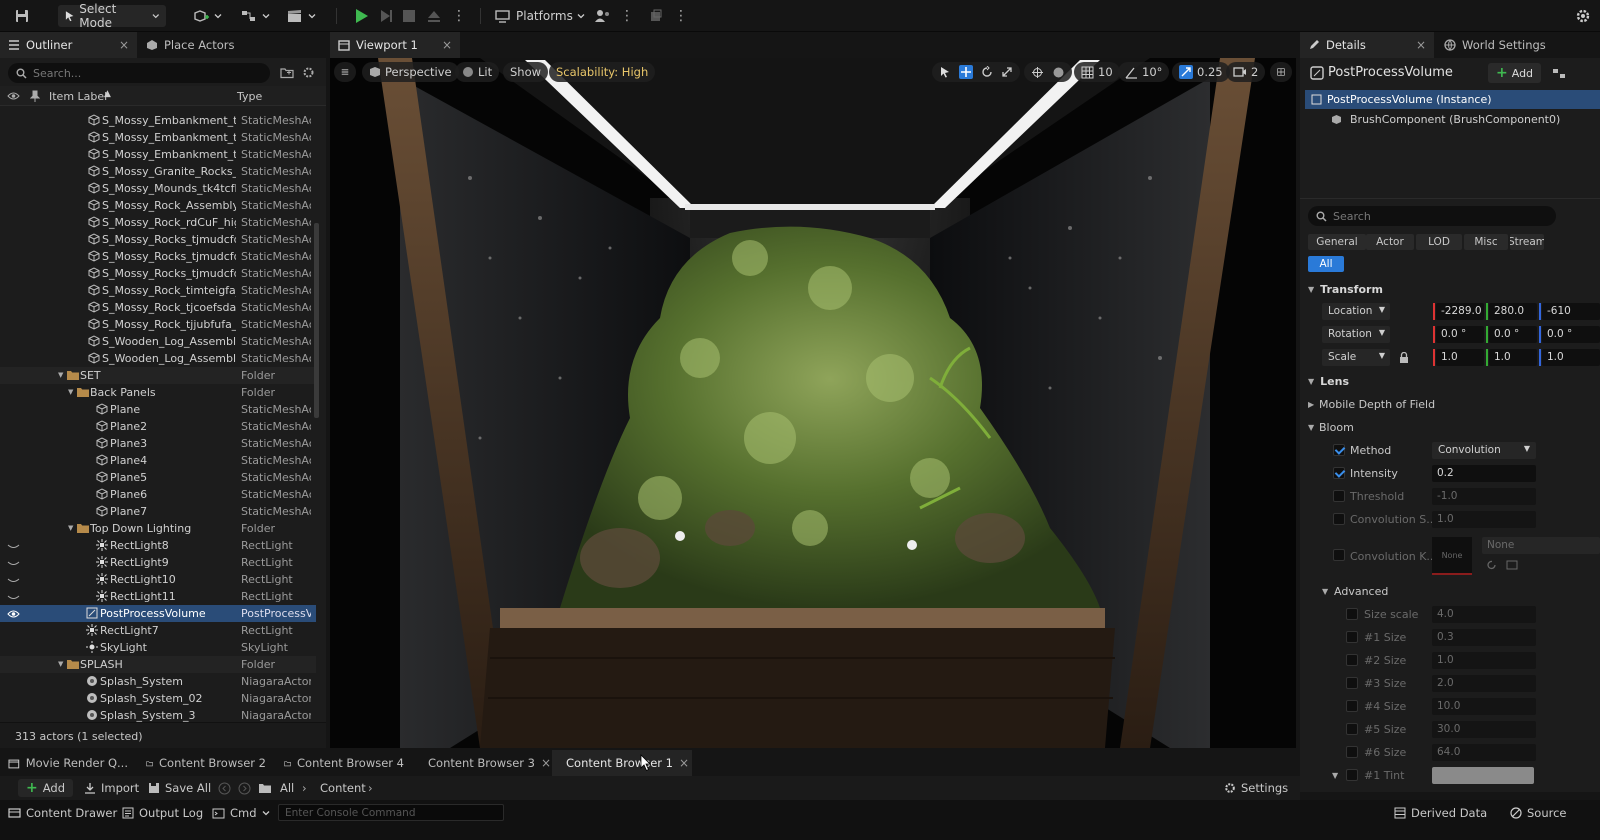  Describe the element at coordinates (158, 579) in the screenshot. I see `outliner-row: RectLight10 RectLight` at that location.